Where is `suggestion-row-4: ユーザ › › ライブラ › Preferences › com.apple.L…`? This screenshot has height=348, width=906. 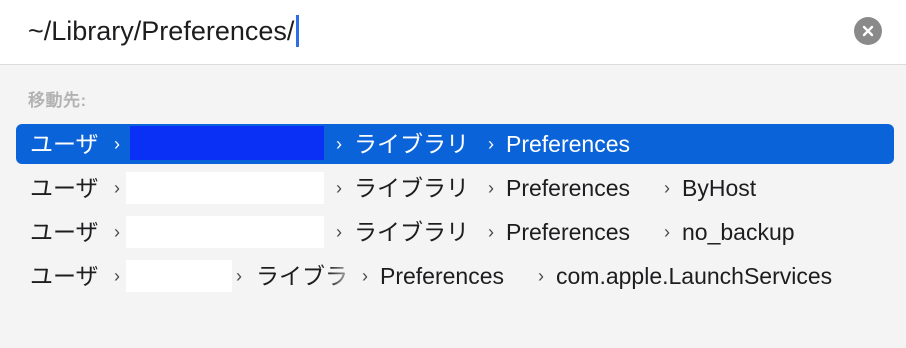
suggestion-row-4: ユーザ › › ライブラ › Preferences › com.apple.L… is located at coordinates (455, 276).